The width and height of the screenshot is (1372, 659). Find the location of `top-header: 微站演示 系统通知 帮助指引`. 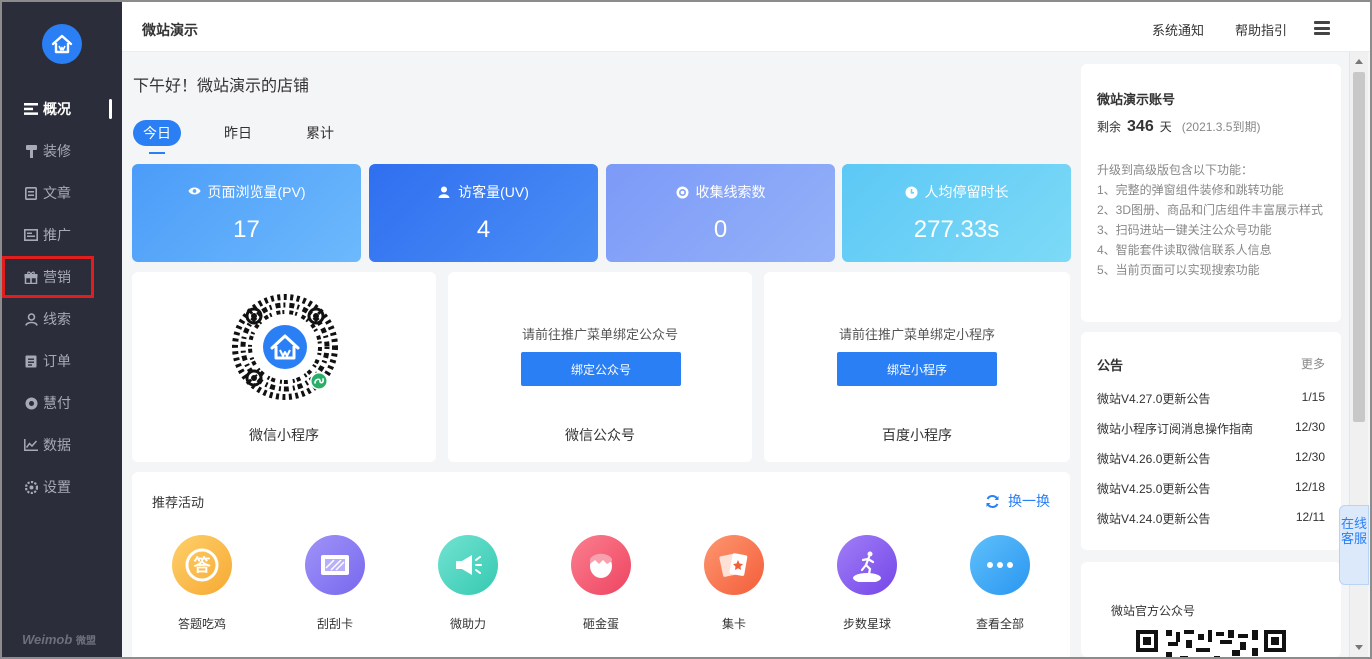

top-header: 微站演示 系统通知 帮助指引 is located at coordinates (746, 27).